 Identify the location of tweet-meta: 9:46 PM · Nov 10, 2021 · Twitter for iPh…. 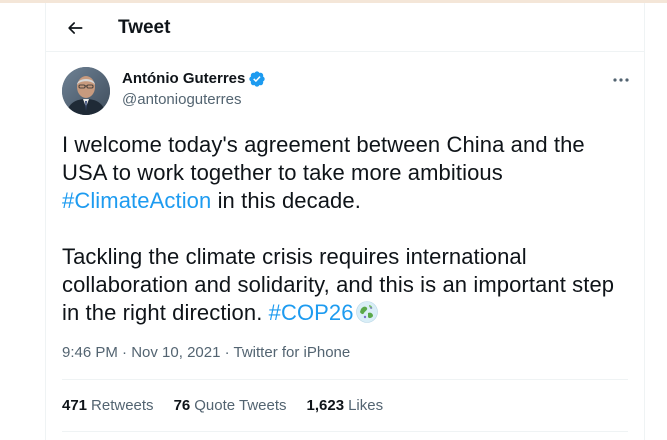
(206, 353).